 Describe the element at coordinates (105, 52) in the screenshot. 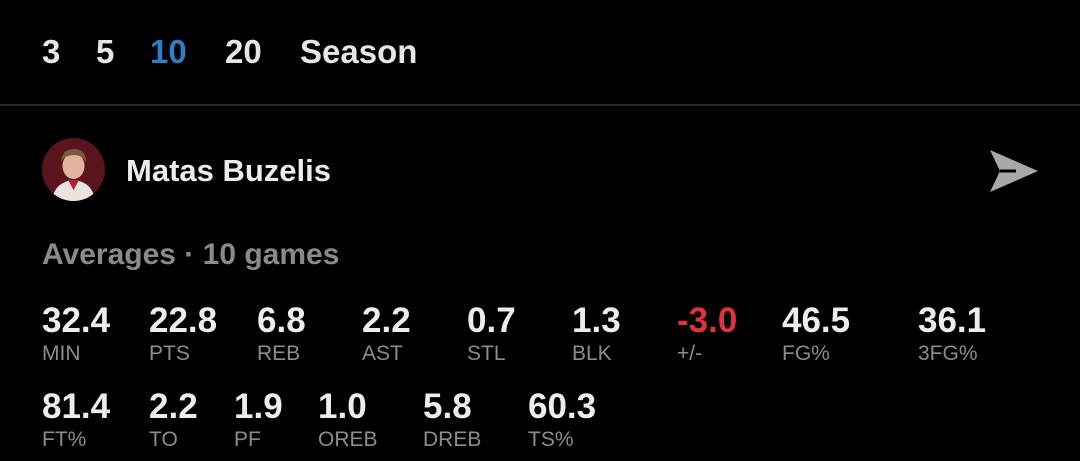

I see `tab-last-5: 5` at that location.